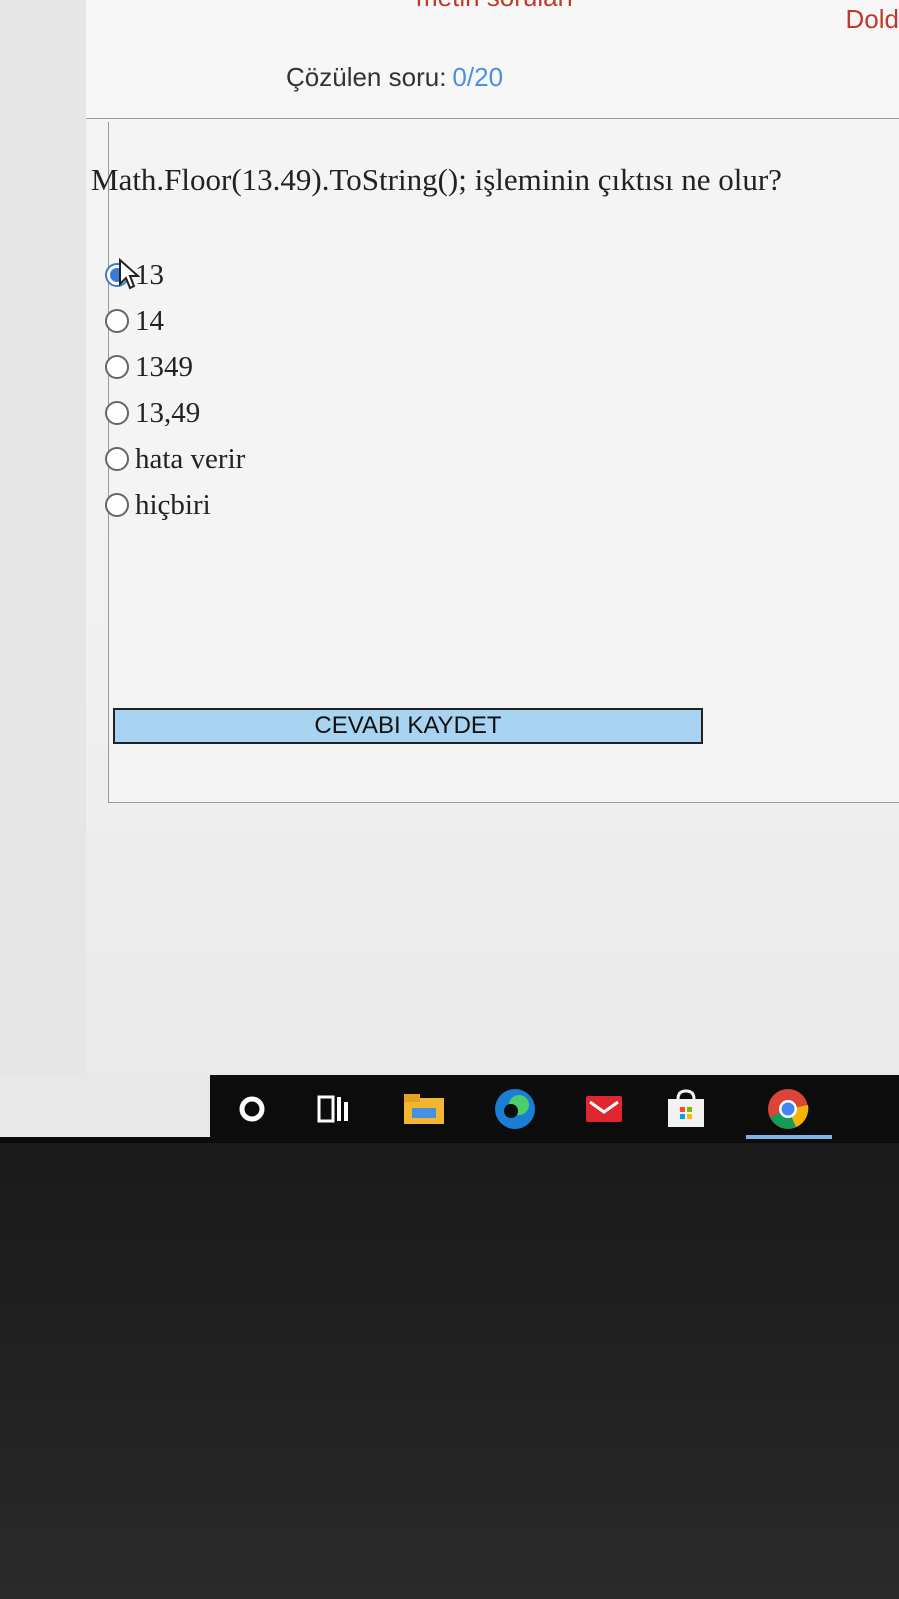  What do you see at coordinates (424, 1109) in the screenshot?
I see `file-explorer-icon` at bounding box center [424, 1109].